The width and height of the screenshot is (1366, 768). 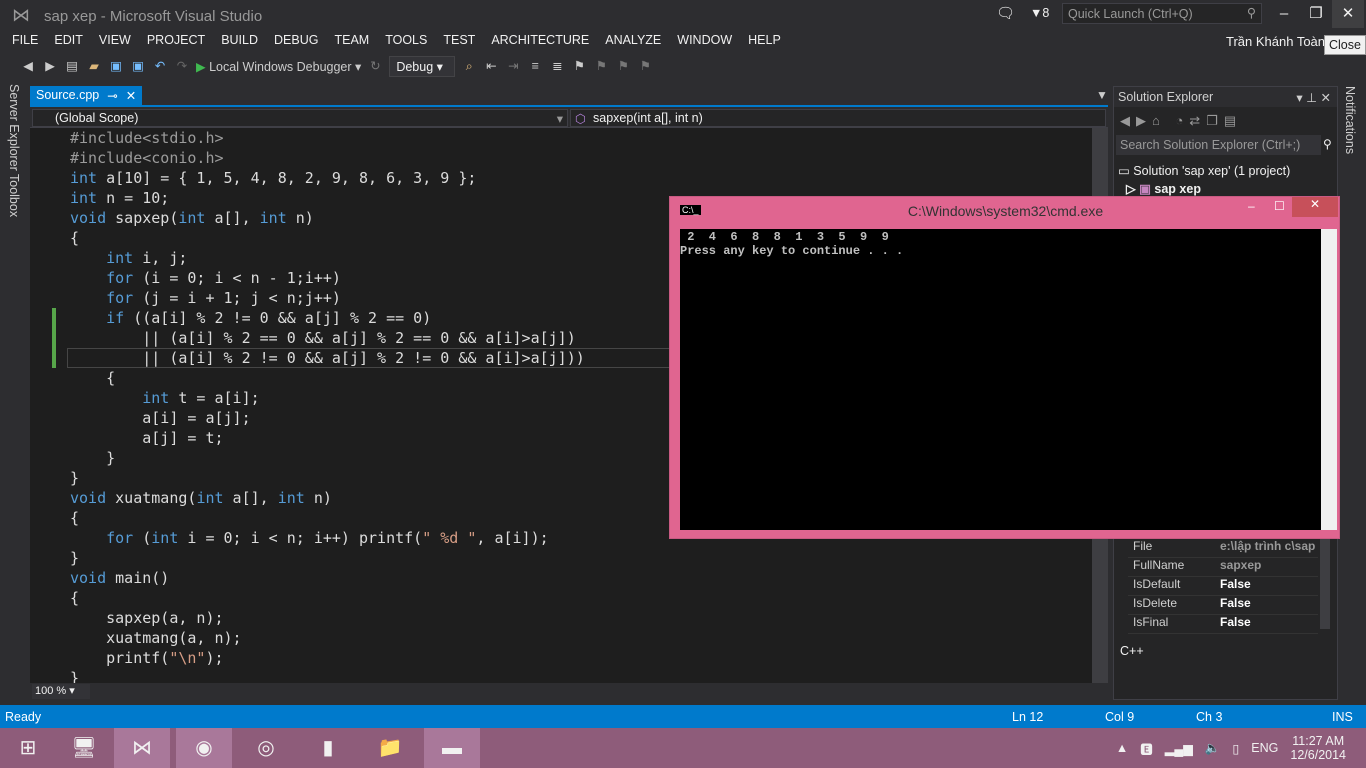 What do you see at coordinates (327, 258) in the screenshot?
I see `code-line: int i, j;` at bounding box center [327, 258].